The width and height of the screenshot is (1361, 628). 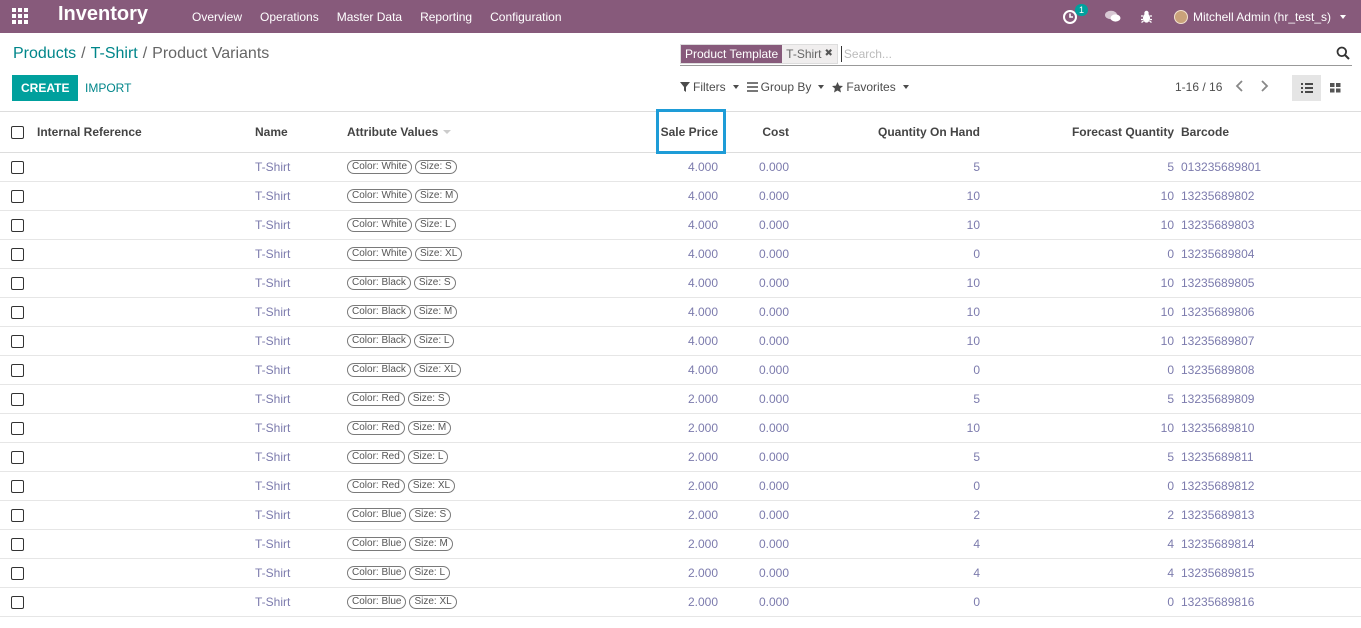 I want to click on facet-remove-icon: ✖, so click(x=829, y=54).